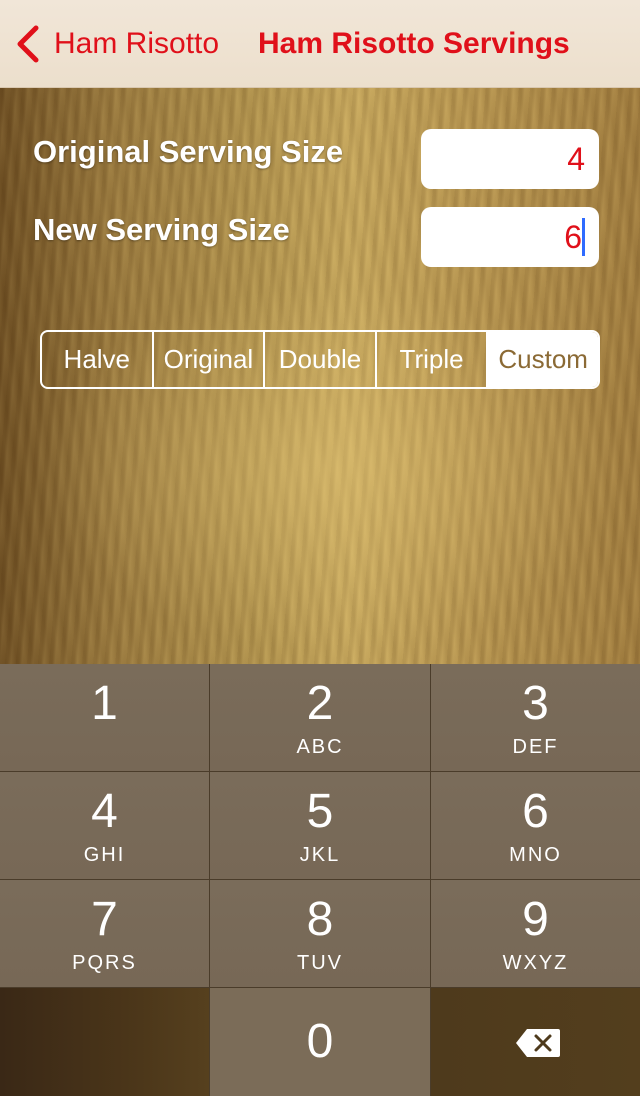 This screenshot has height=1096, width=640. What do you see at coordinates (320, 811) in the screenshot?
I see `key-digit: 5` at bounding box center [320, 811].